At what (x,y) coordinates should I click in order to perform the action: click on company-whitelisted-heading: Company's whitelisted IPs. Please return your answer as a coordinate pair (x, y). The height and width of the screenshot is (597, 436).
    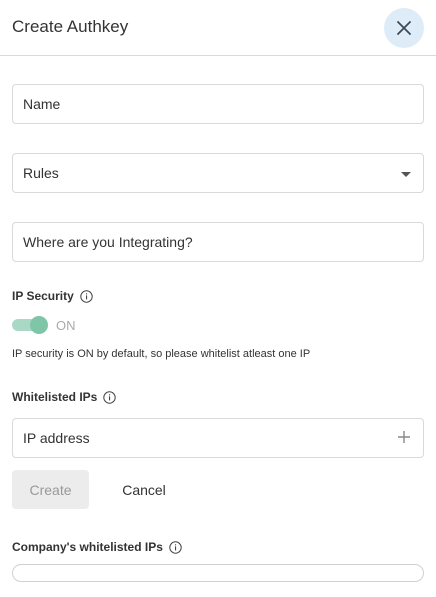
    Looking at the image, I should click on (97, 547).